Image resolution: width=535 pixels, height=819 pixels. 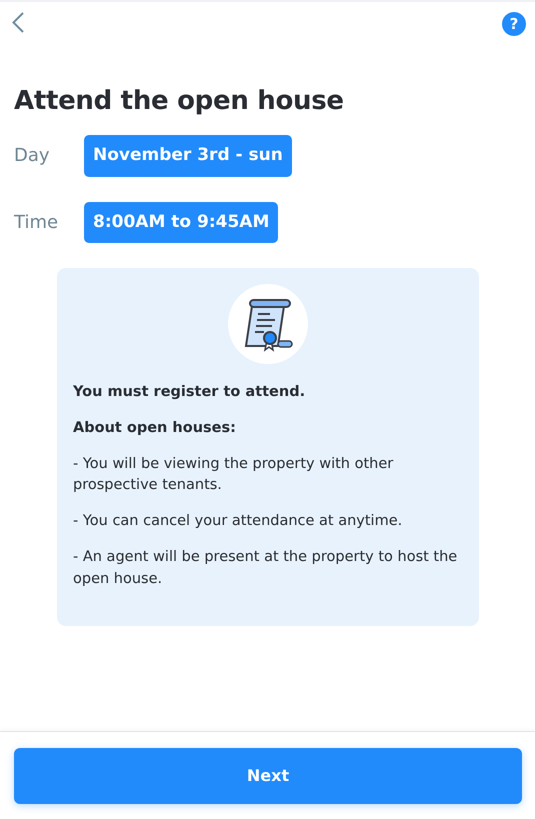 What do you see at coordinates (189, 392) in the screenshot?
I see `info-heading: You must register to attend.` at bounding box center [189, 392].